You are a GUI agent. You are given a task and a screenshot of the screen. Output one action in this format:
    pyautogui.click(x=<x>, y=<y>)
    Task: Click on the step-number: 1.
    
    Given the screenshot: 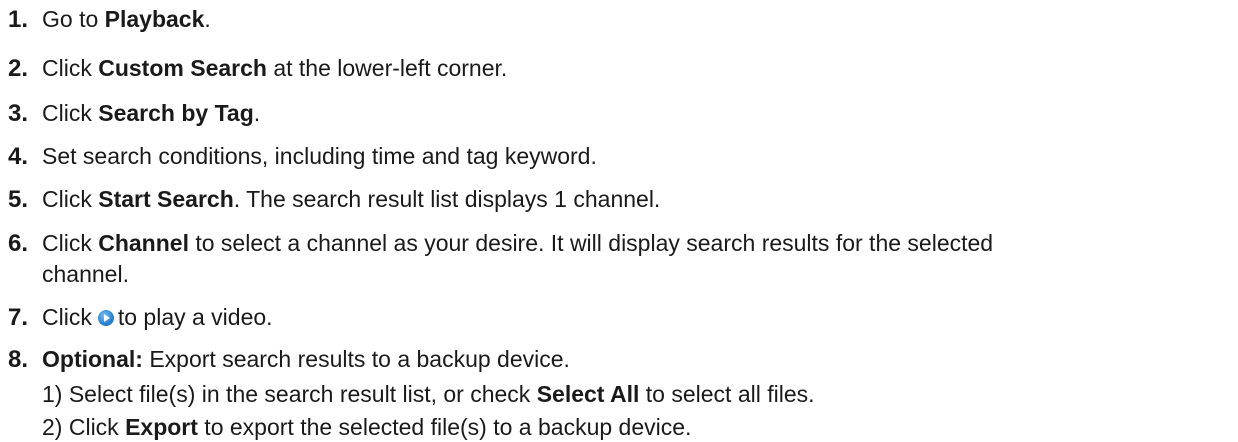 What is the action you would take?
    pyautogui.click(x=18, y=19)
    